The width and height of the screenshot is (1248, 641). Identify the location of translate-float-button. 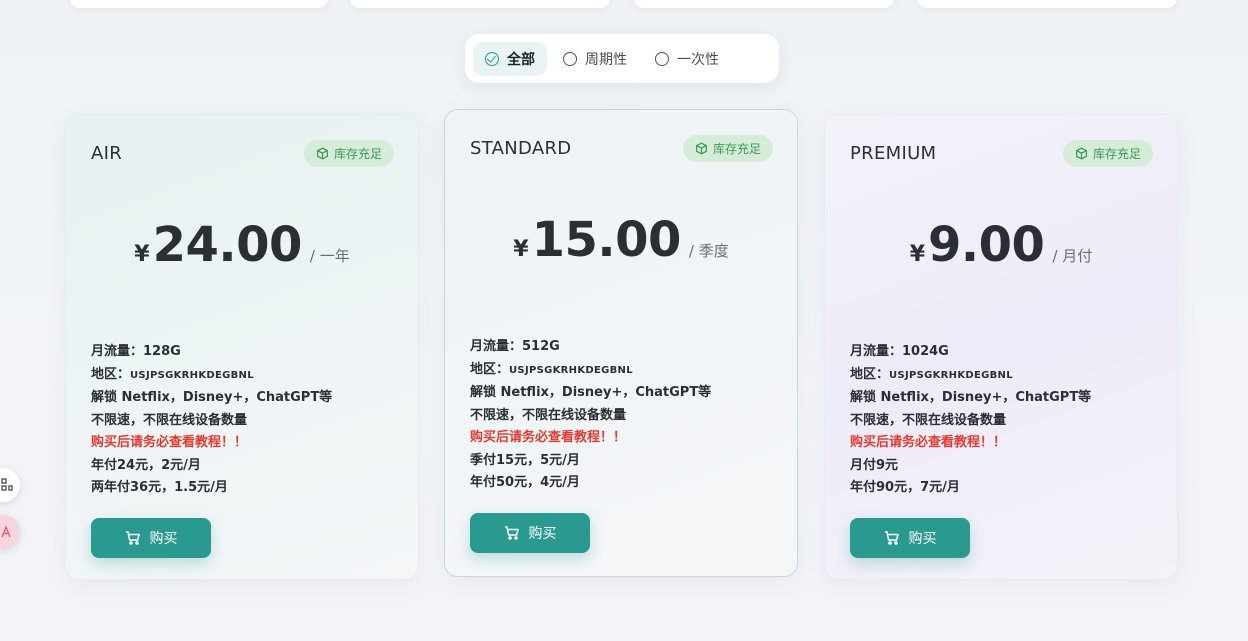
(10, 532).